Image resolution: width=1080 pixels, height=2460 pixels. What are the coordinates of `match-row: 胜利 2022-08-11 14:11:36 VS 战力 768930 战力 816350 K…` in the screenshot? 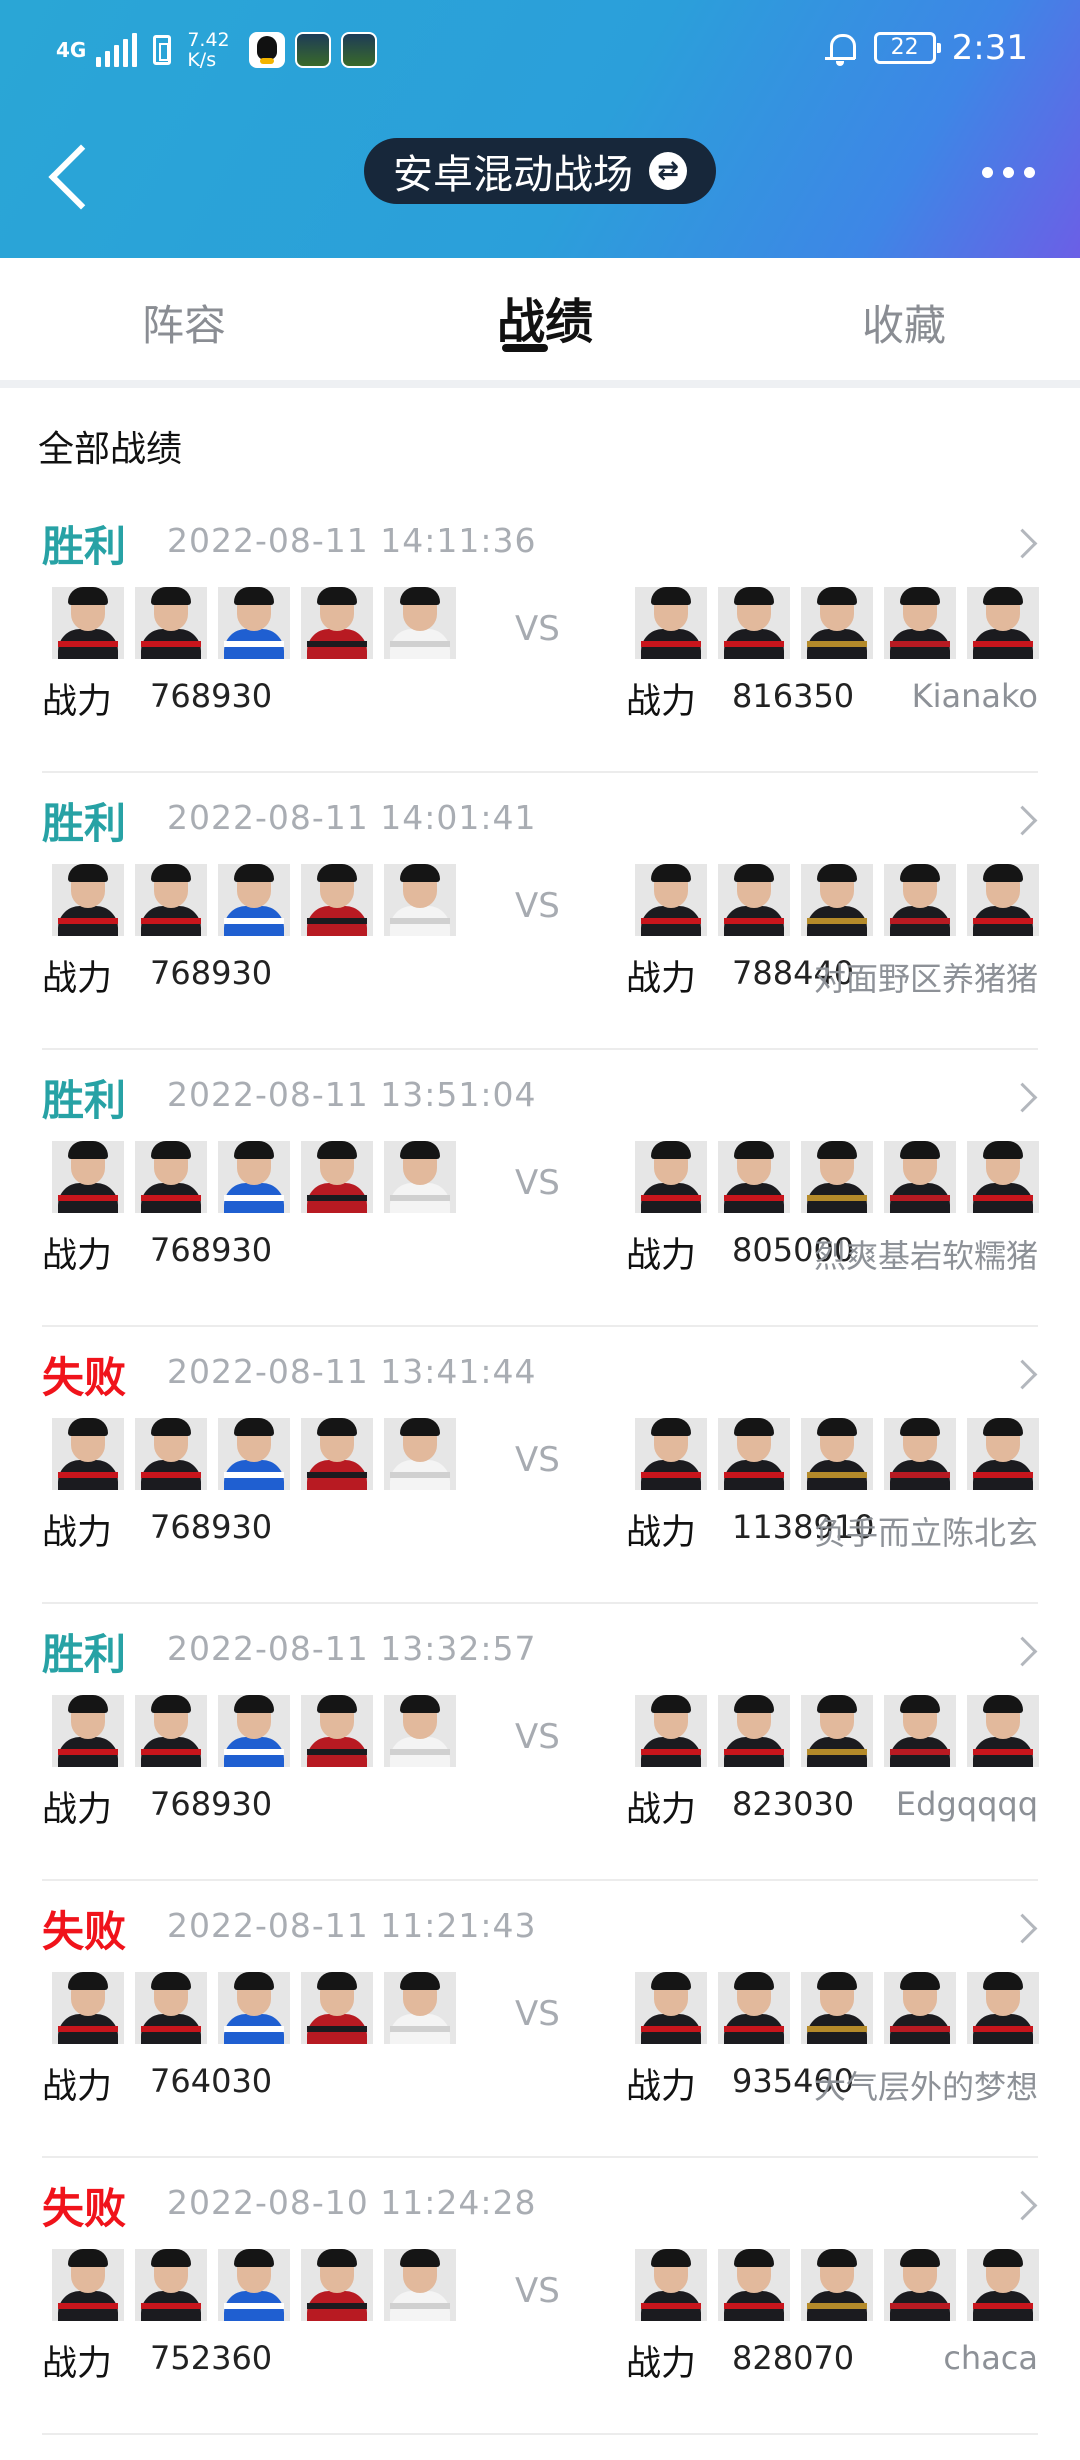 It's located at (540, 651).